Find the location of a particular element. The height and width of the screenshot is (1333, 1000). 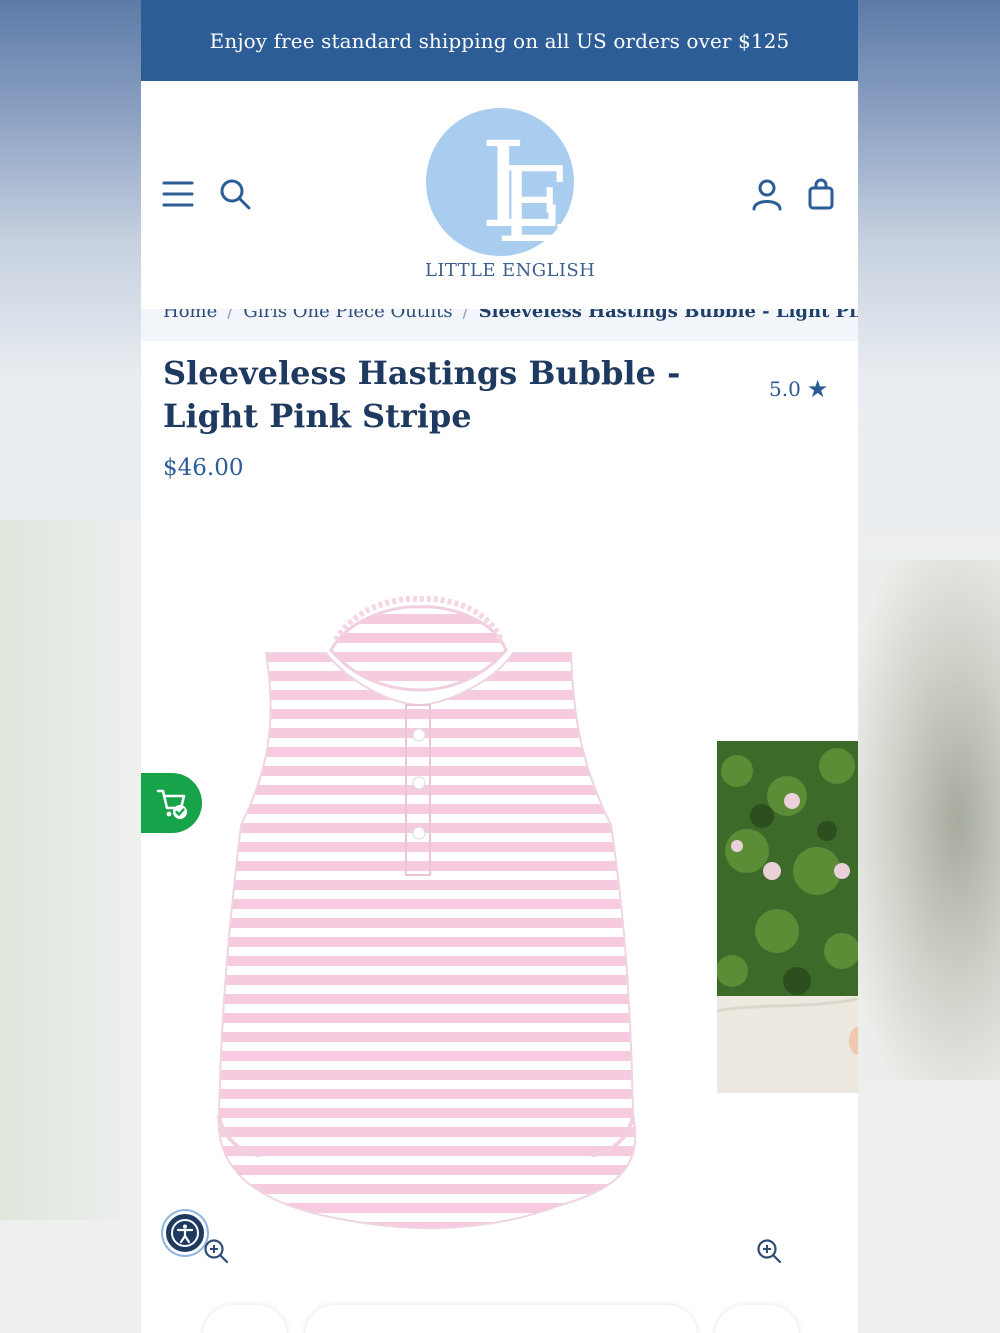

site-header: L E LITTLE ENGLISH is located at coordinates (499, 195).